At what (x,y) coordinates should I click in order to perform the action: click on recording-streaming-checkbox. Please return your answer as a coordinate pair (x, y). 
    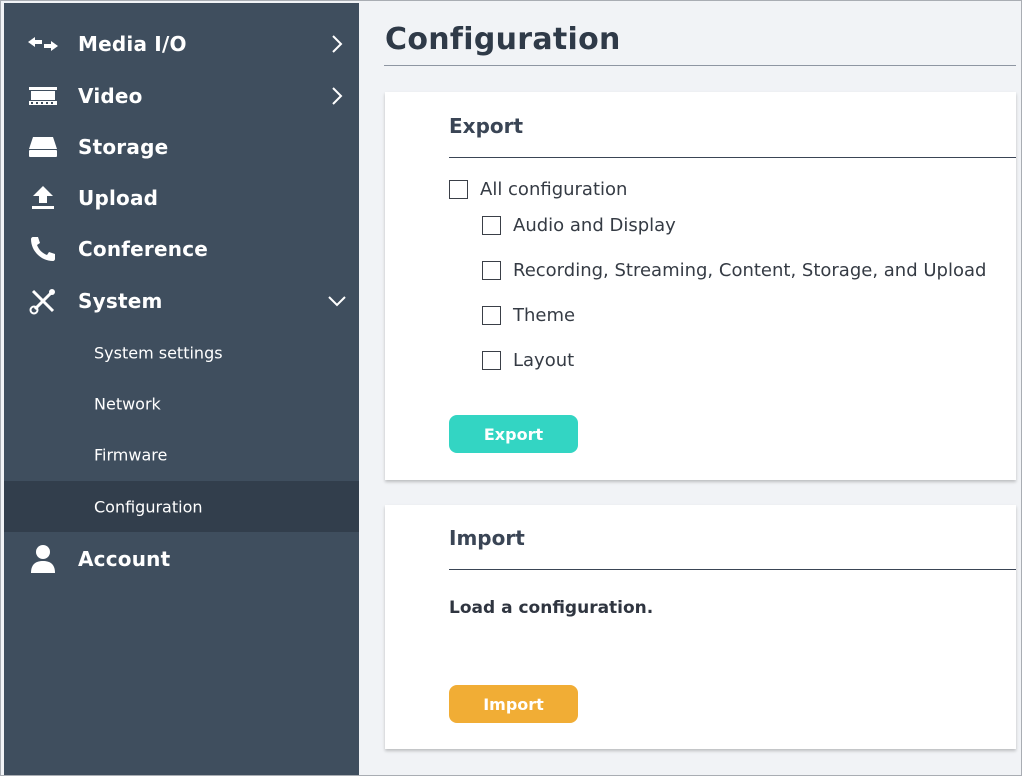
    Looking at the image, I should click on (491, 270).